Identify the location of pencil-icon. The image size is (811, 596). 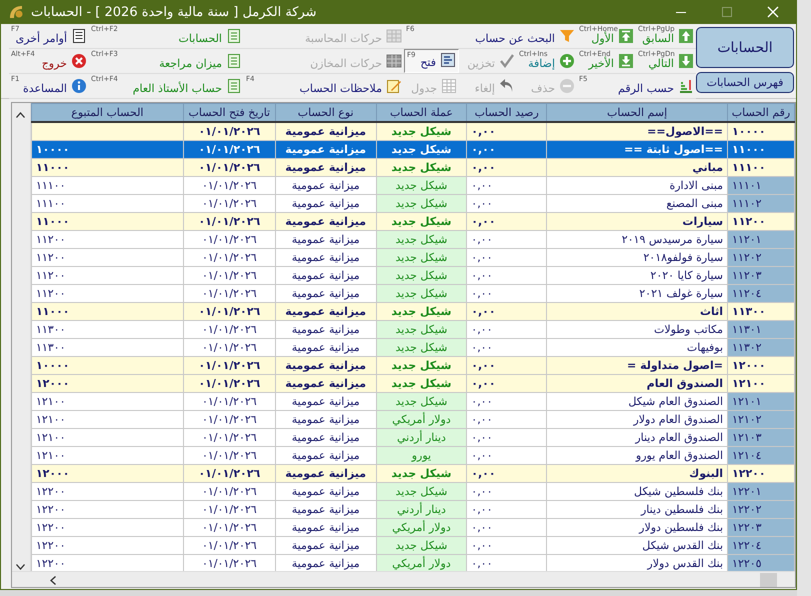
(394, 86).